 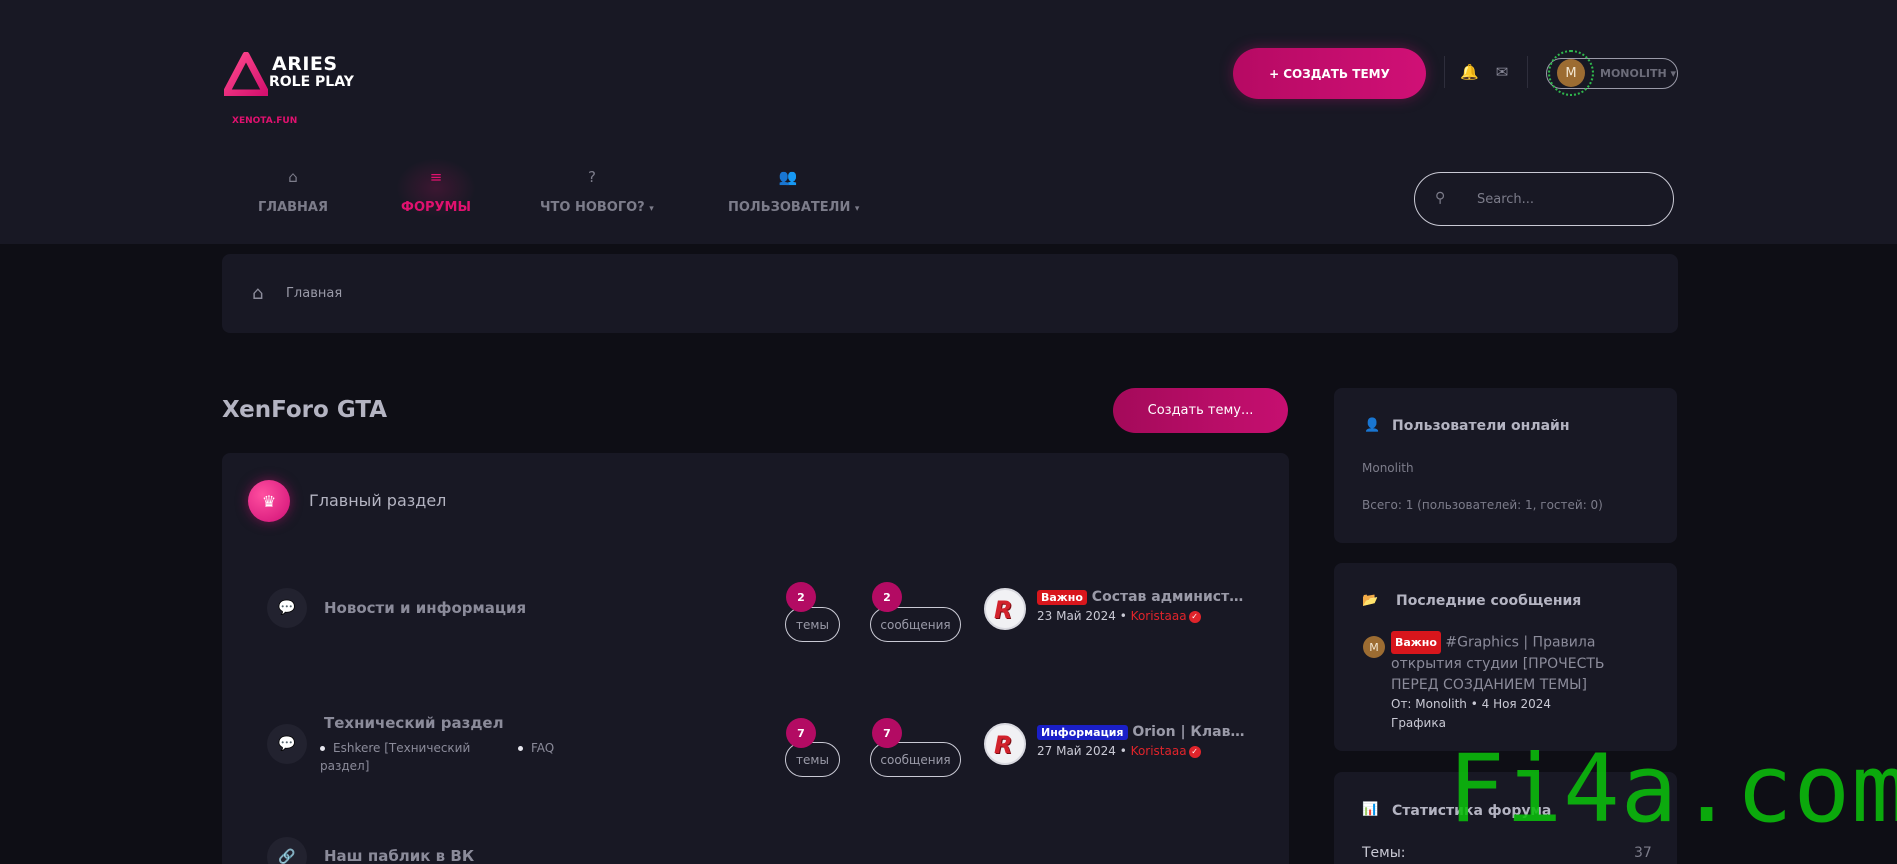 What do you see at coordinates (436, 207) in the screenshot?
I see `nav-forums-label: ФОРУМЫ` at bounding box center [436, 207].